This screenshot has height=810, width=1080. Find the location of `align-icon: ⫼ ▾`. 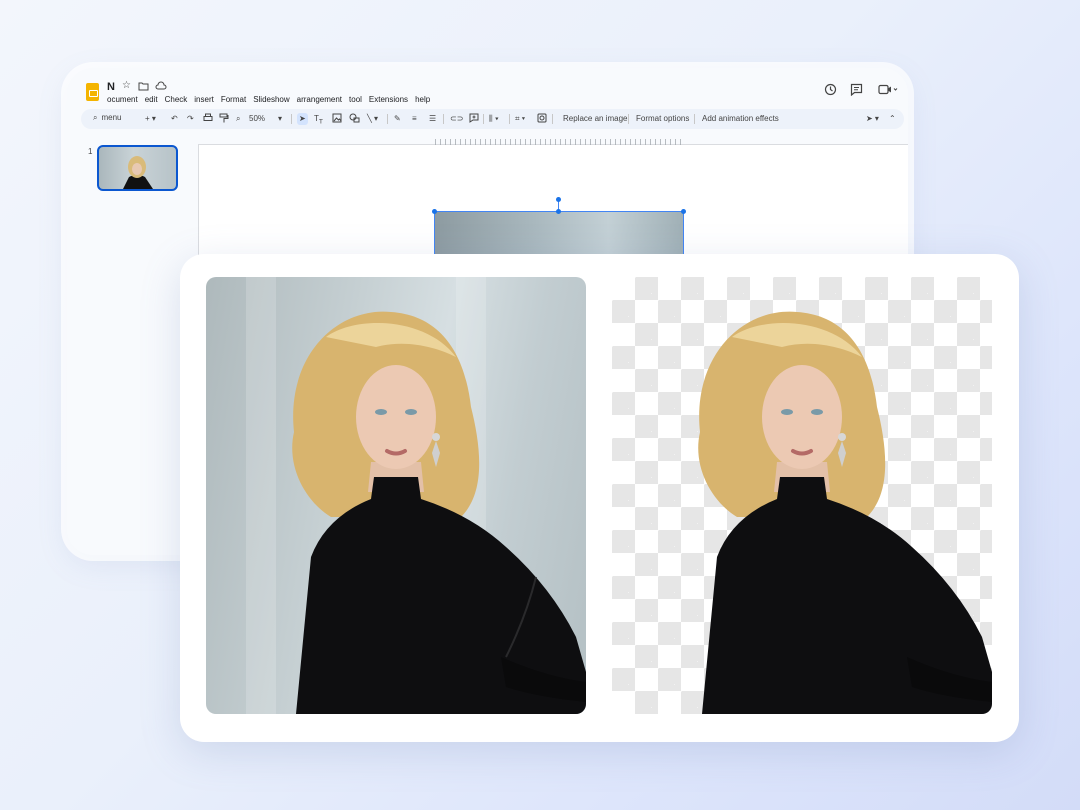

align-icon: ⫼ ▾ is located at coordinates (494, 119).